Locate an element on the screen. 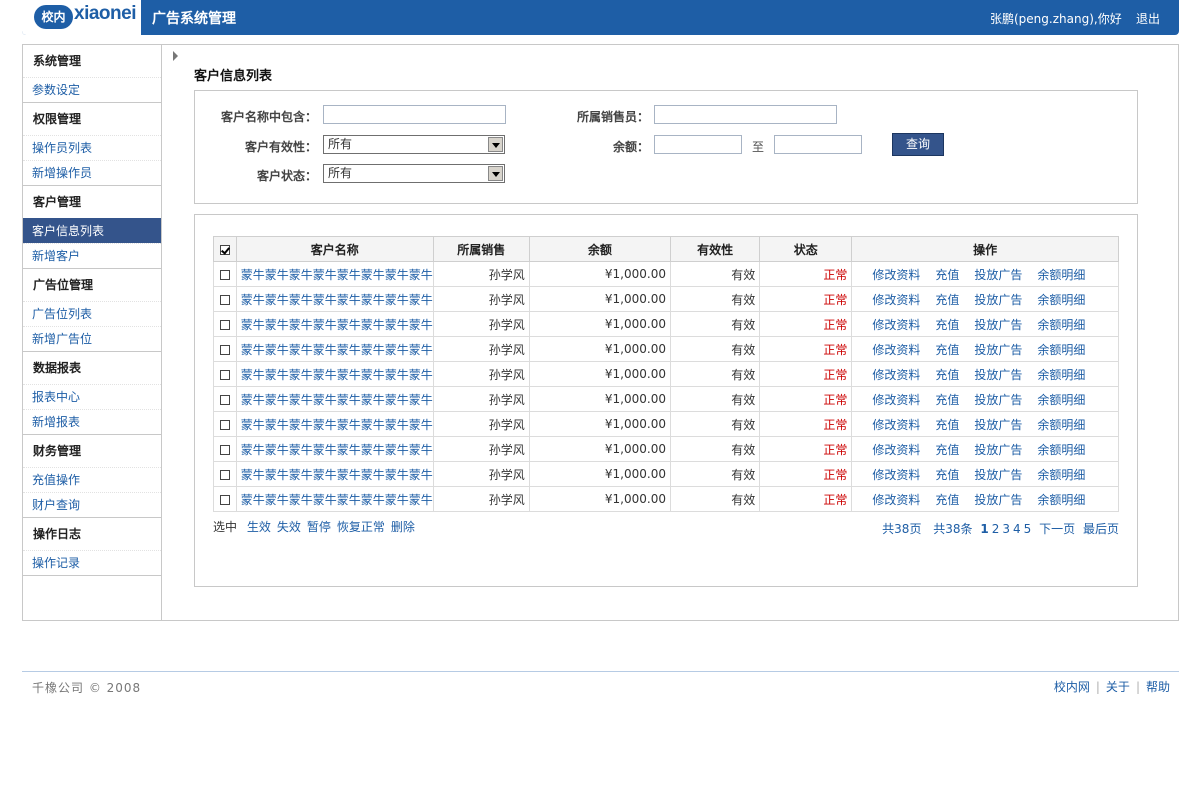 The width and height of the screenshot is (1200, 800). footer-link-help: 帮助 is located at coordinates (1158, 687).